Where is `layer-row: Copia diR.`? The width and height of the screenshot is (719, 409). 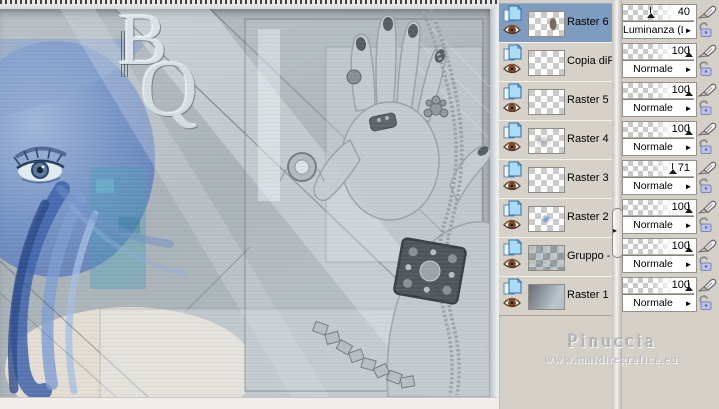 layer-row: Copia diR. is located at coordinates (556, 62).